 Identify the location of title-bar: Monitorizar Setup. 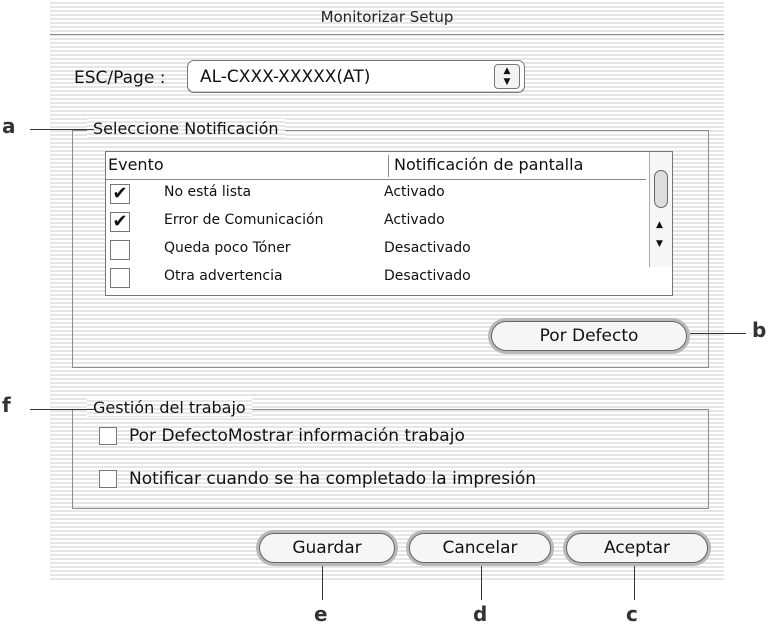
(387, 17).